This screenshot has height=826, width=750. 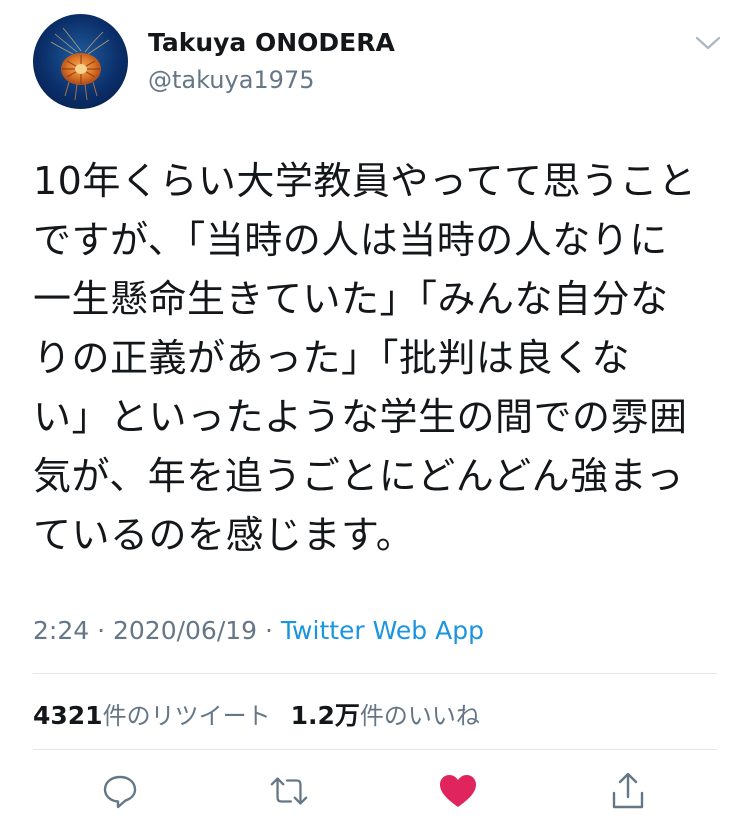 I want to click on retweet-stat: 4321件のリツイート, so click(x=152, y=715).